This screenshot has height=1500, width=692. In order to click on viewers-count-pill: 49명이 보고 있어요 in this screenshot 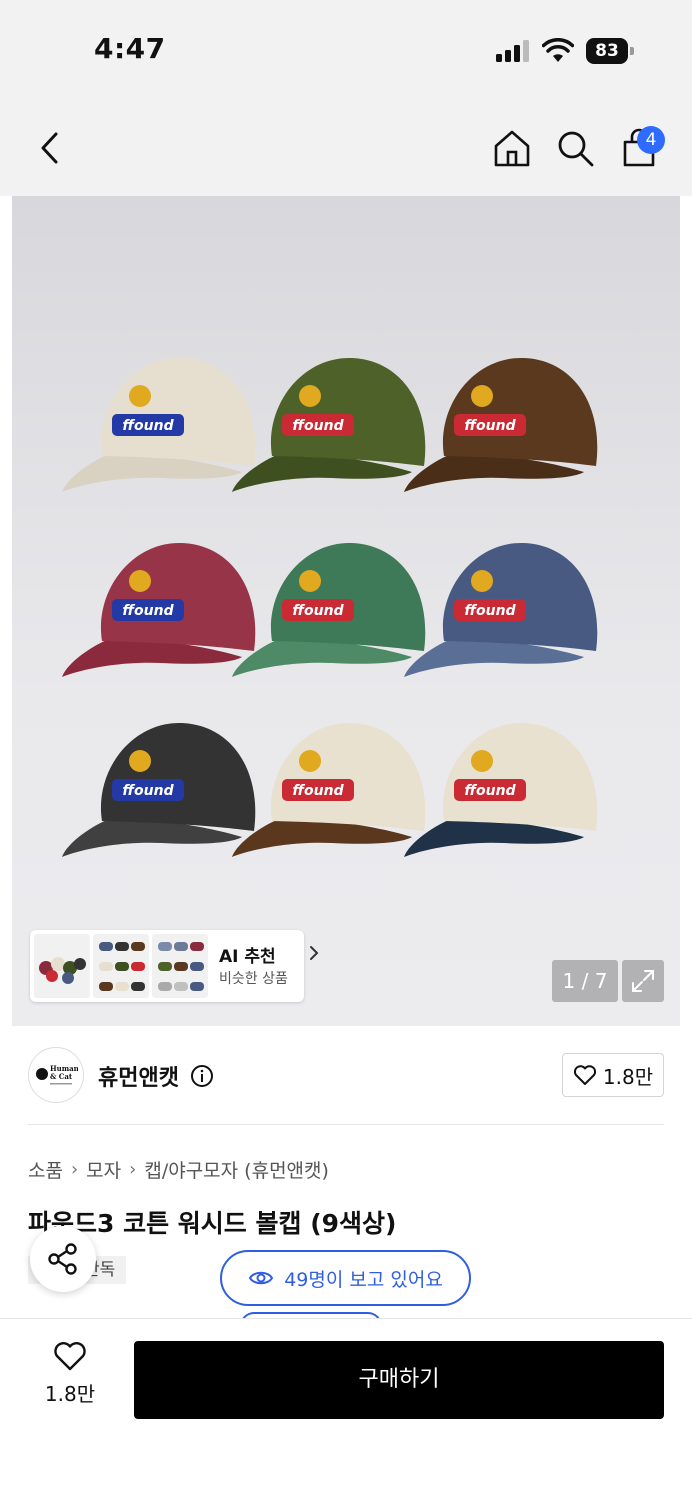, I will do `click(345, 1278)`.